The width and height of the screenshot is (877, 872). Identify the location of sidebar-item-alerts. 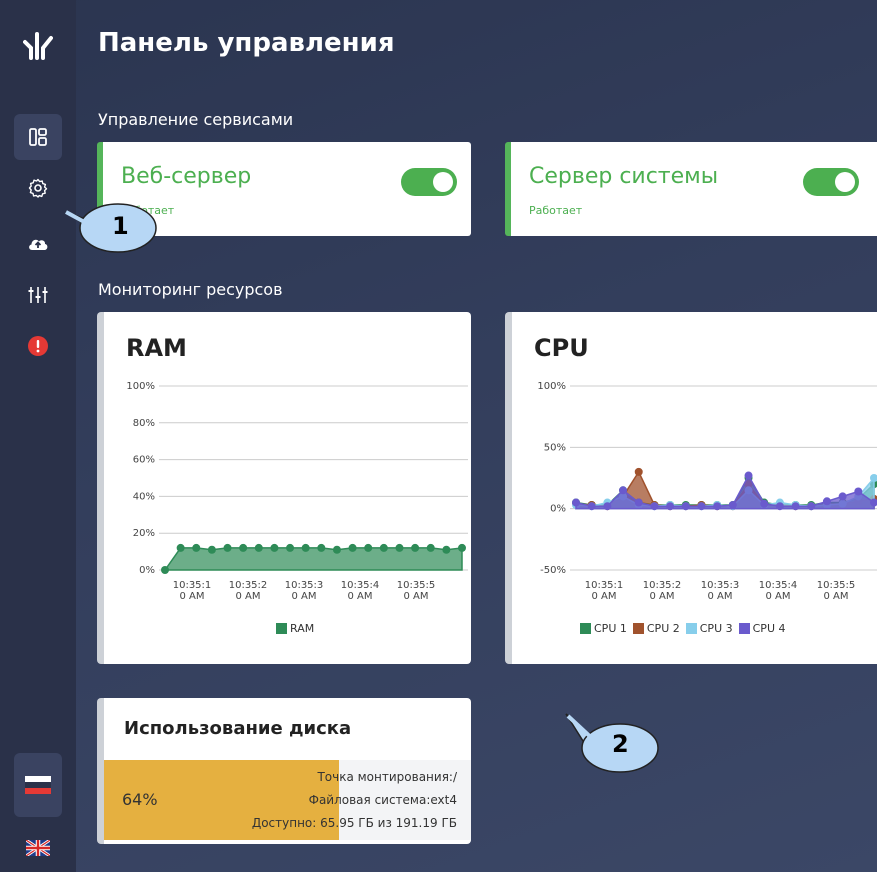
(38, 346).